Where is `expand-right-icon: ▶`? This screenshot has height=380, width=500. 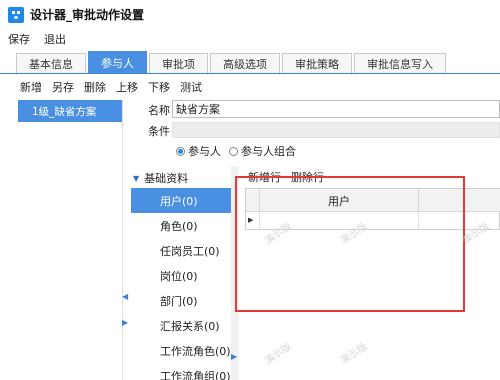
expand-right-icon: ▶ is located at coordinates (125, 322).